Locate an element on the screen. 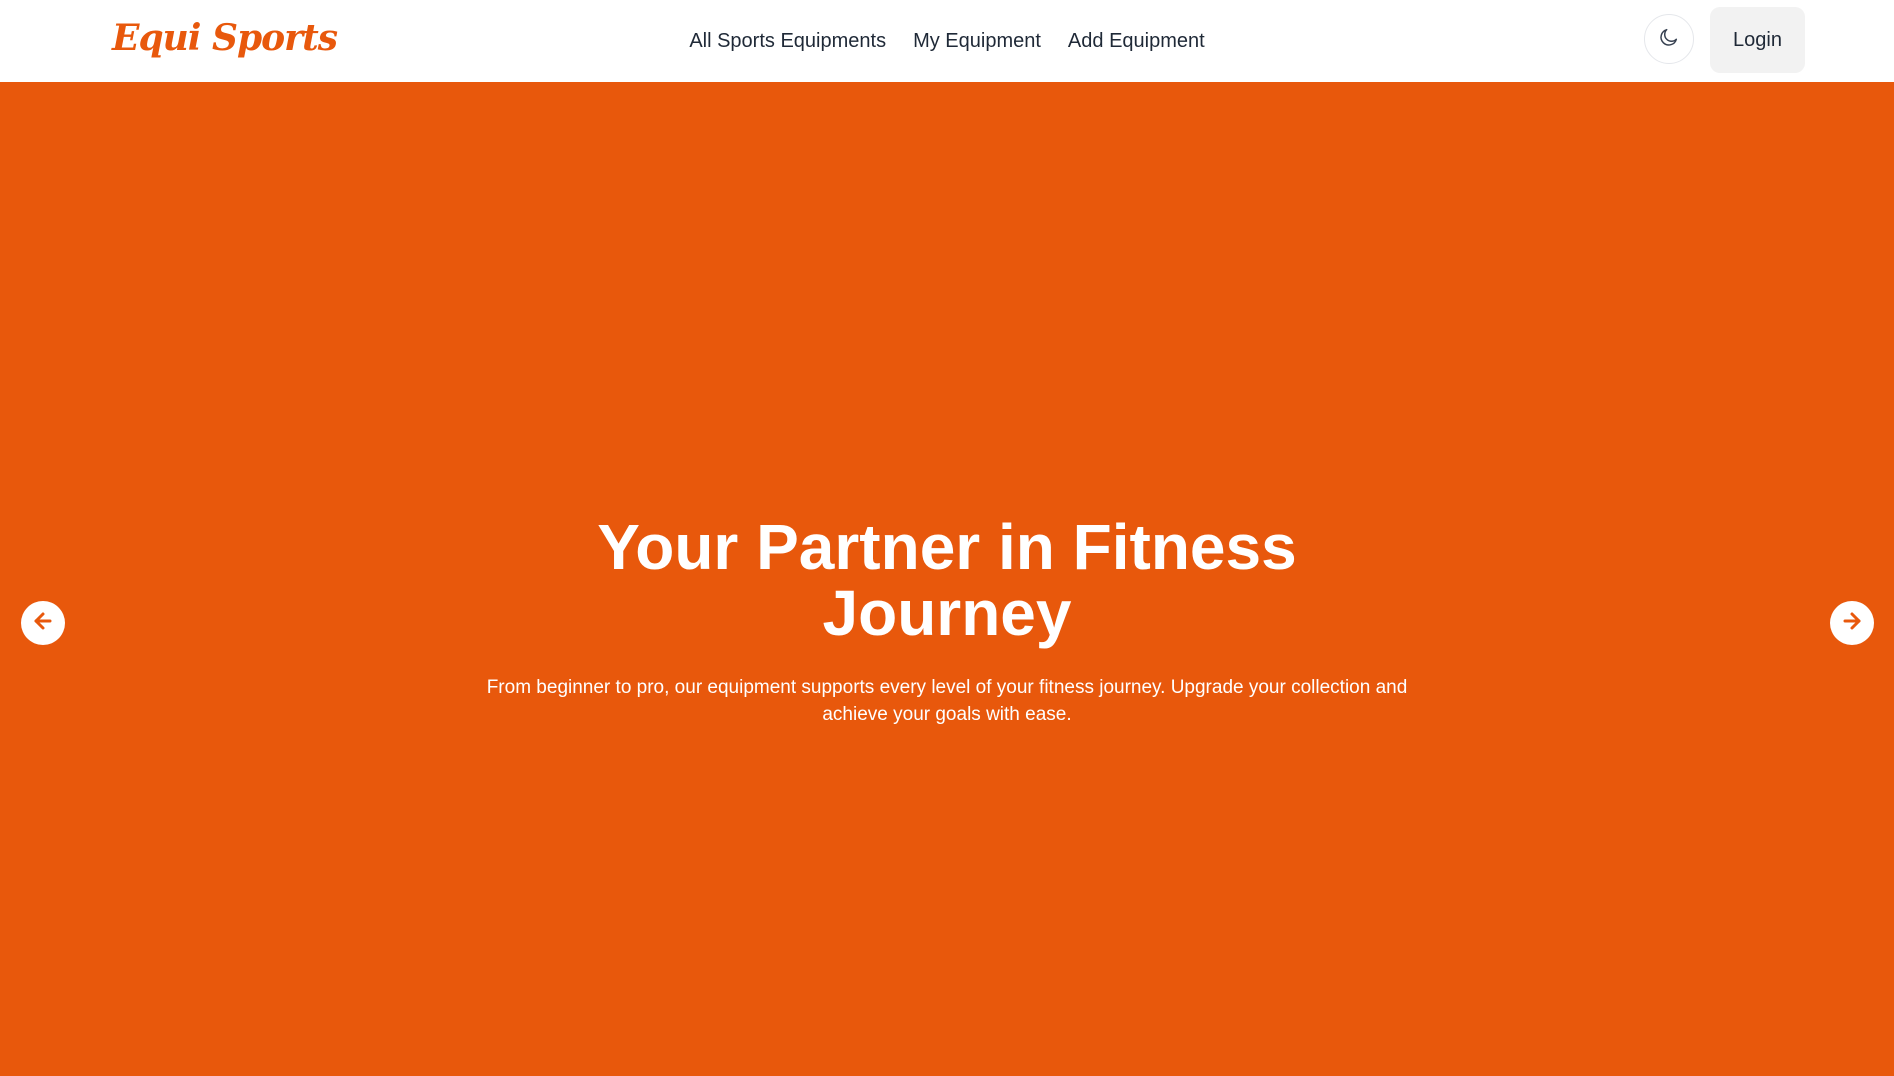 The image size is (1894, 1076). hero-title: Your Partner in Fitness Journey is located at coordinates (947, 580).